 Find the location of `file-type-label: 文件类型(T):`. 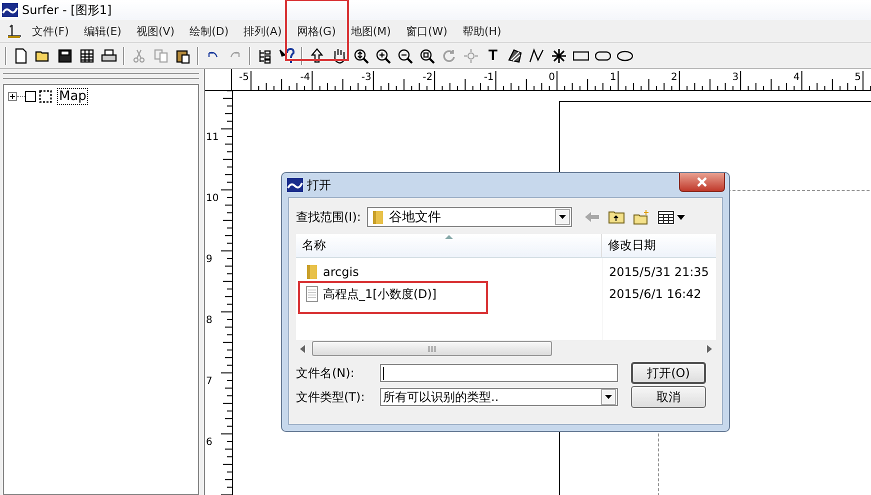

file-type-label: 文件类型(T): is located at coordinates (331, 397).